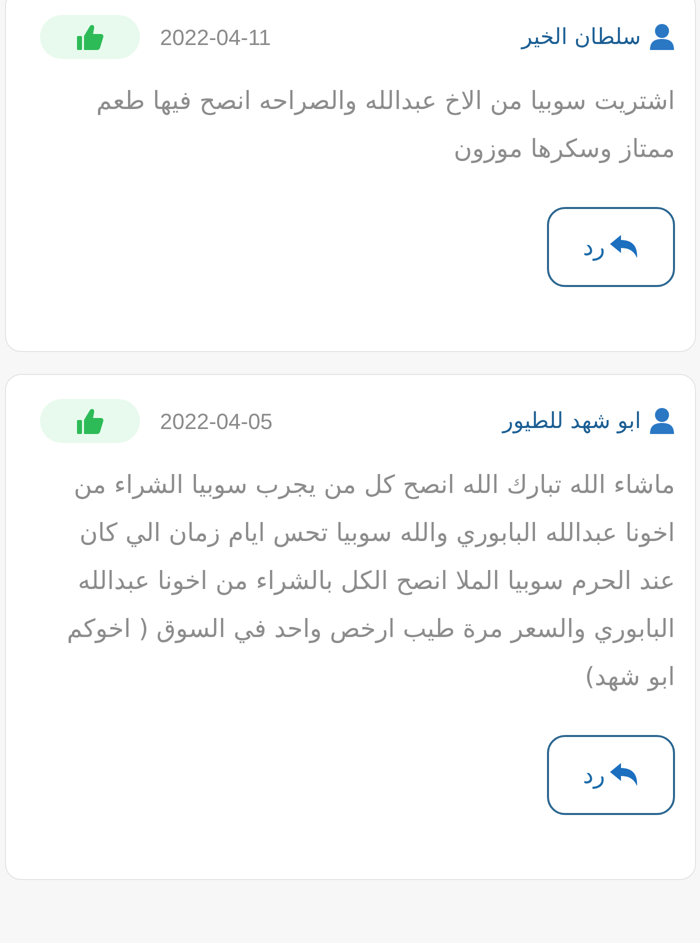 This screenshot has height=943, width=700. I want to click on author-name: سلطان الخير, so click(581, 37).